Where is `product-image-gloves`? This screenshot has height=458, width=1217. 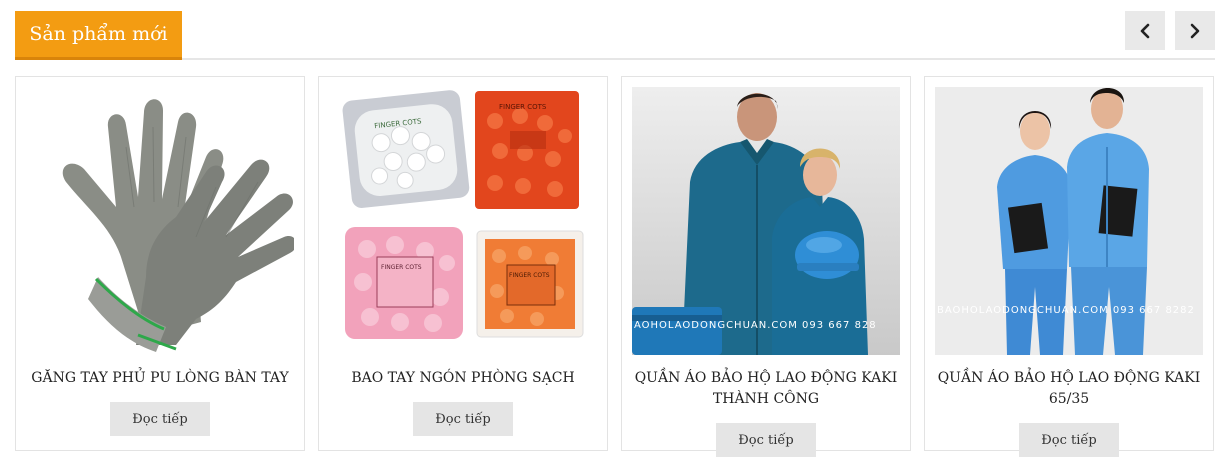
product-image-gloves is located at coordinates (160, 221).